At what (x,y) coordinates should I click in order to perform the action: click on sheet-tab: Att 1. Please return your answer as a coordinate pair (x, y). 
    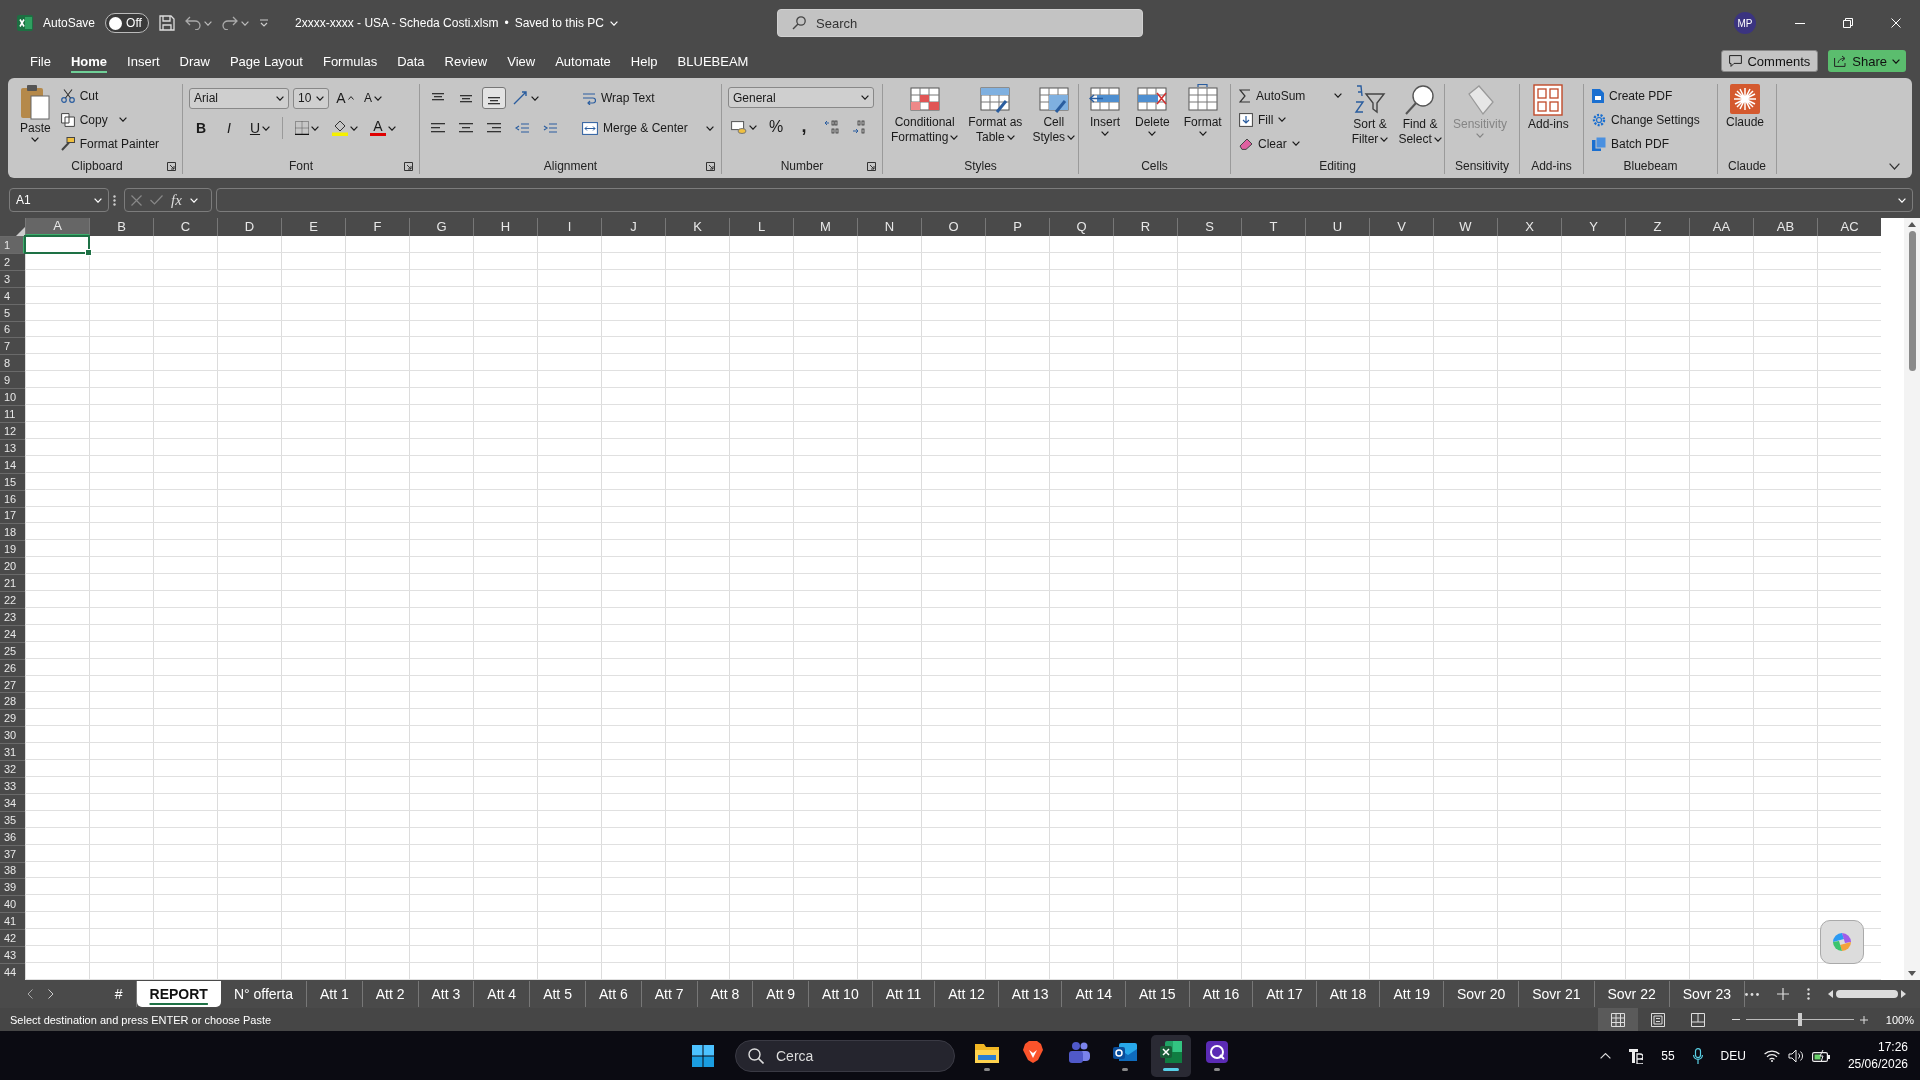
    Looking at the image, I should click on (334, 994).